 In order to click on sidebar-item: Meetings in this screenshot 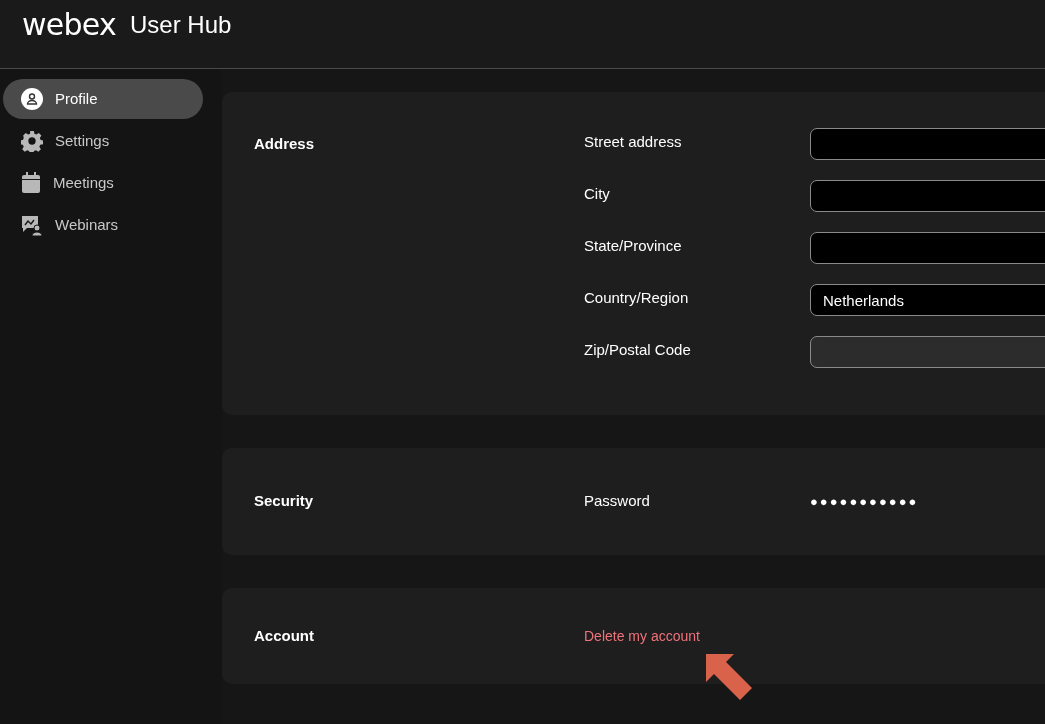, I will do `click(103, 183)`.